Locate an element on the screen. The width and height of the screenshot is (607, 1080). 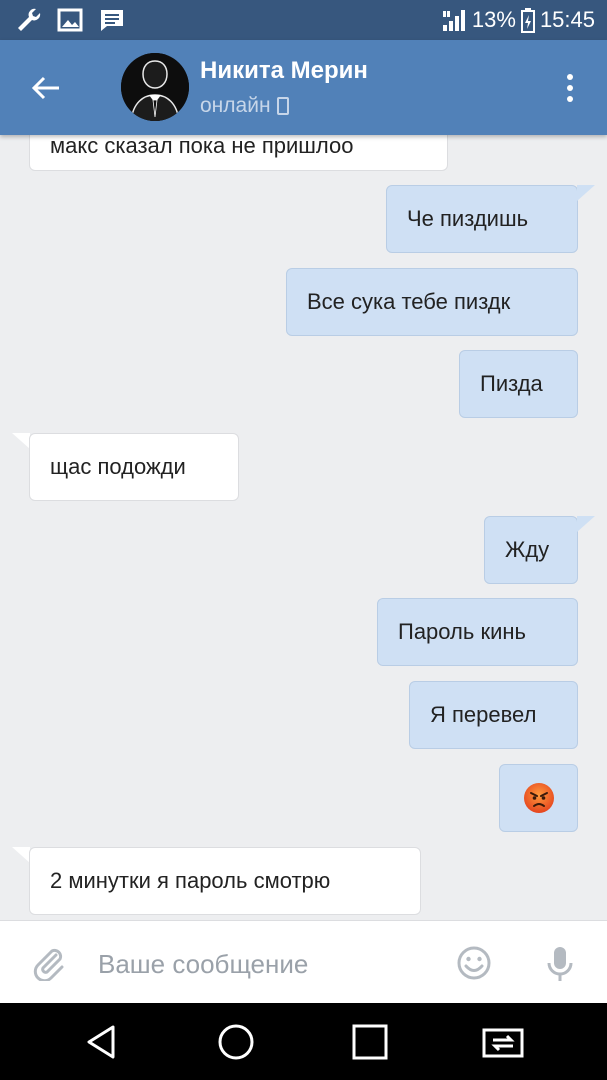
message-bubble-outgoing: Я перевел is located at coordinates (493, 715).